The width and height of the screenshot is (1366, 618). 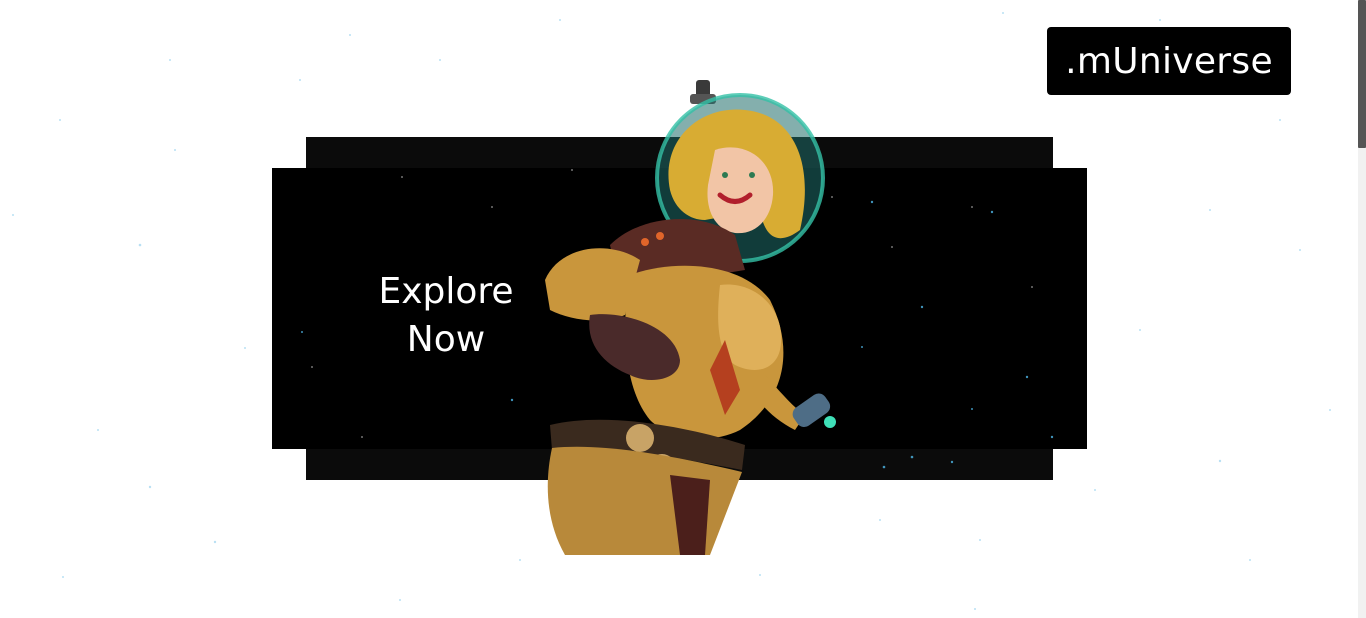 I want to click on explore-now-line1: Explore, so click(x=446, y=291).